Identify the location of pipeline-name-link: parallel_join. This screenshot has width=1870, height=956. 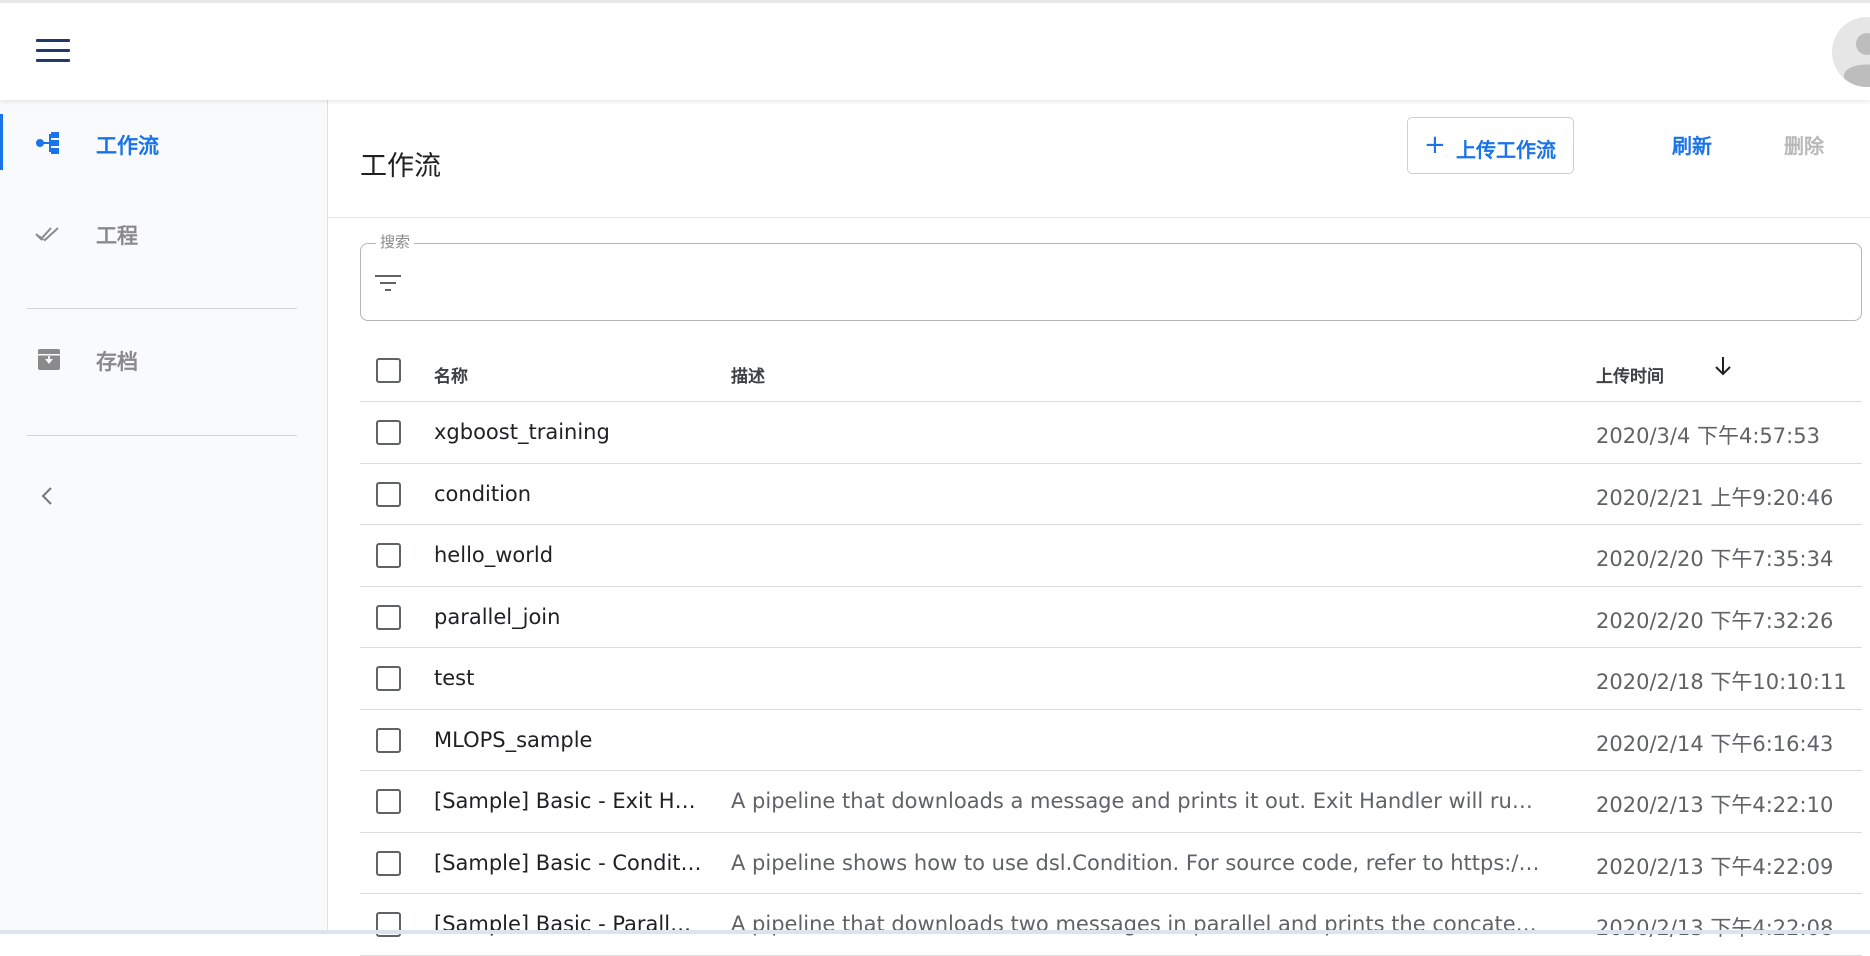
(569, 617).